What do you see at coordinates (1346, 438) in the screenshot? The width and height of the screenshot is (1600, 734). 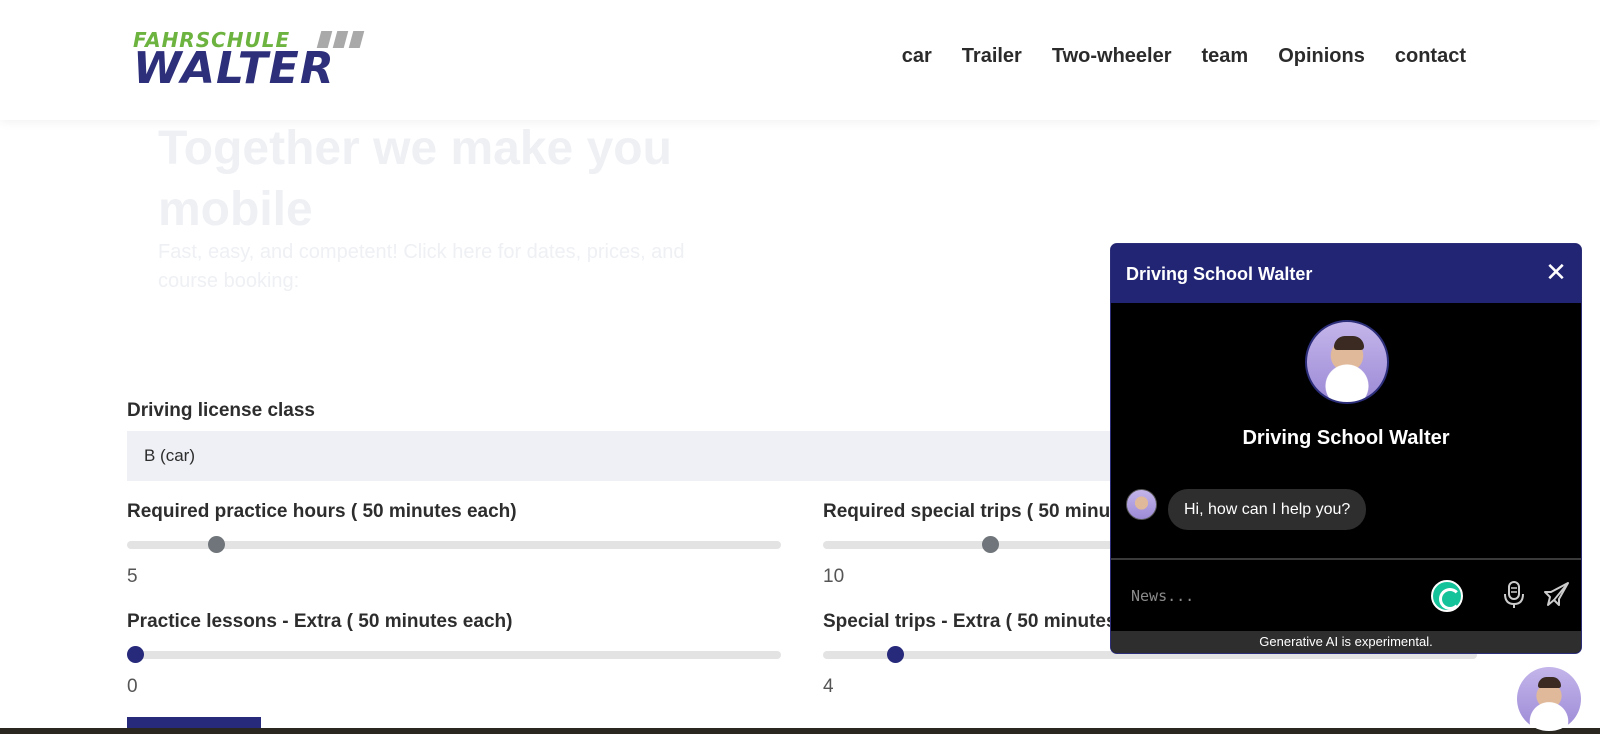 I see `bot-name: Driving School Walter` at bounding box center [1346, 438].